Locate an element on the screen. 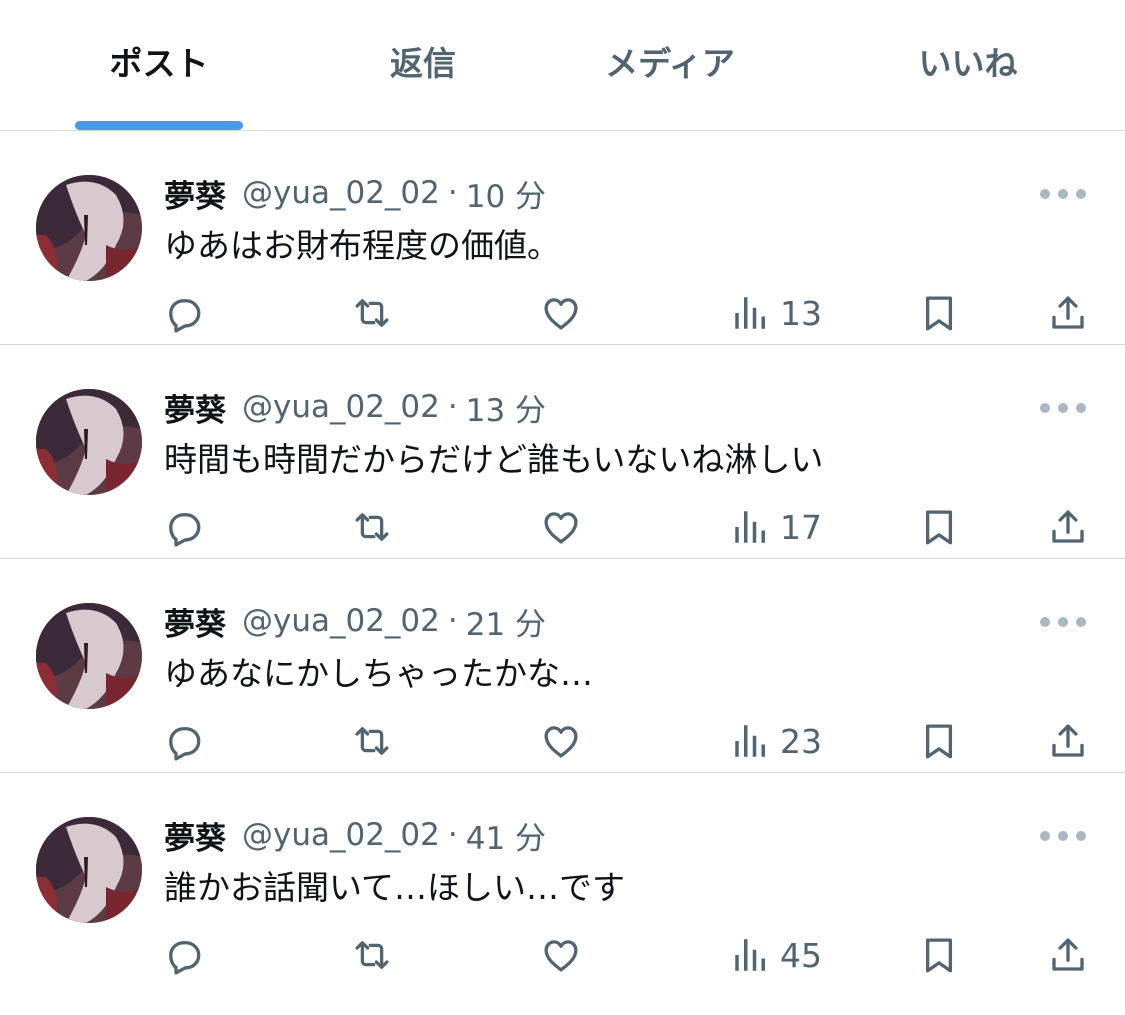  tab-posts: ポスト is located at coordinates (159, 65).